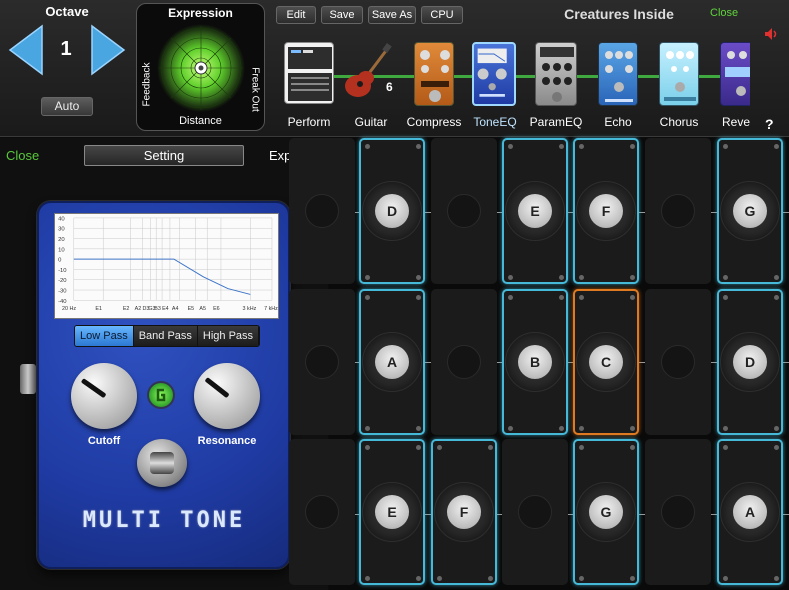 The image size is (789, 590). I want to click on chain-label-guitar: Guitar, so click(371, 122).